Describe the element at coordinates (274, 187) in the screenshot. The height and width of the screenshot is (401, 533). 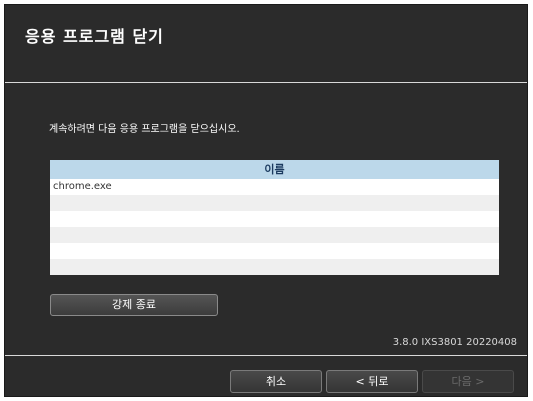
I see `table-row: chrome.exe` at that location.